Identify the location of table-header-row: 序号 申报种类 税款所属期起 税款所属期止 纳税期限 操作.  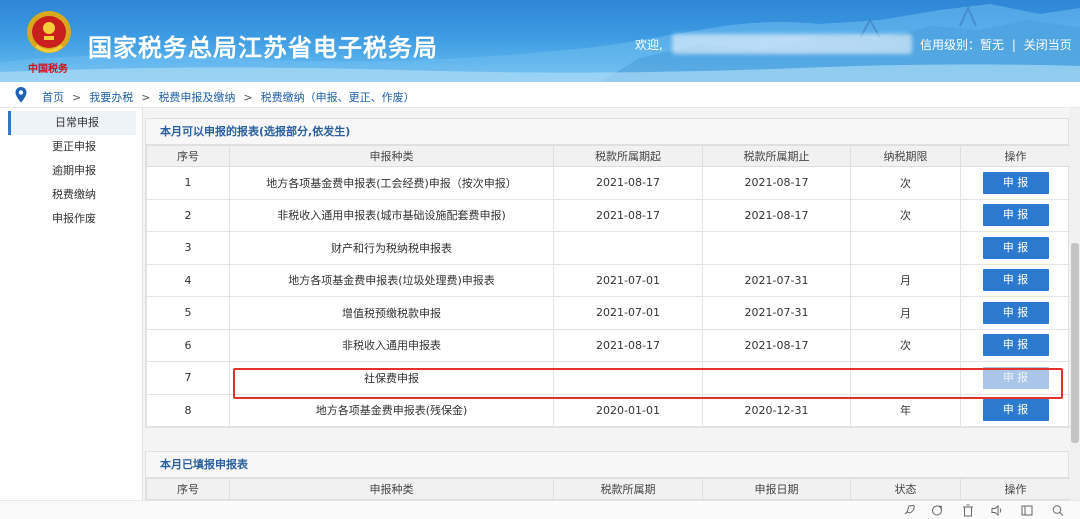
(608, 156).